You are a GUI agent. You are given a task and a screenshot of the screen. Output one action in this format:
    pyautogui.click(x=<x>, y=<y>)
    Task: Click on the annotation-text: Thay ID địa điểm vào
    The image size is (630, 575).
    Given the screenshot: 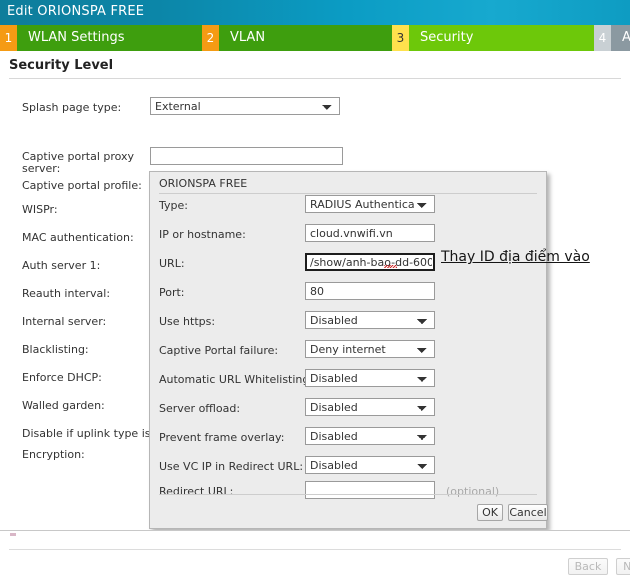 What is the action you would take?
    pyautogui.click(x=515, y=257)
    